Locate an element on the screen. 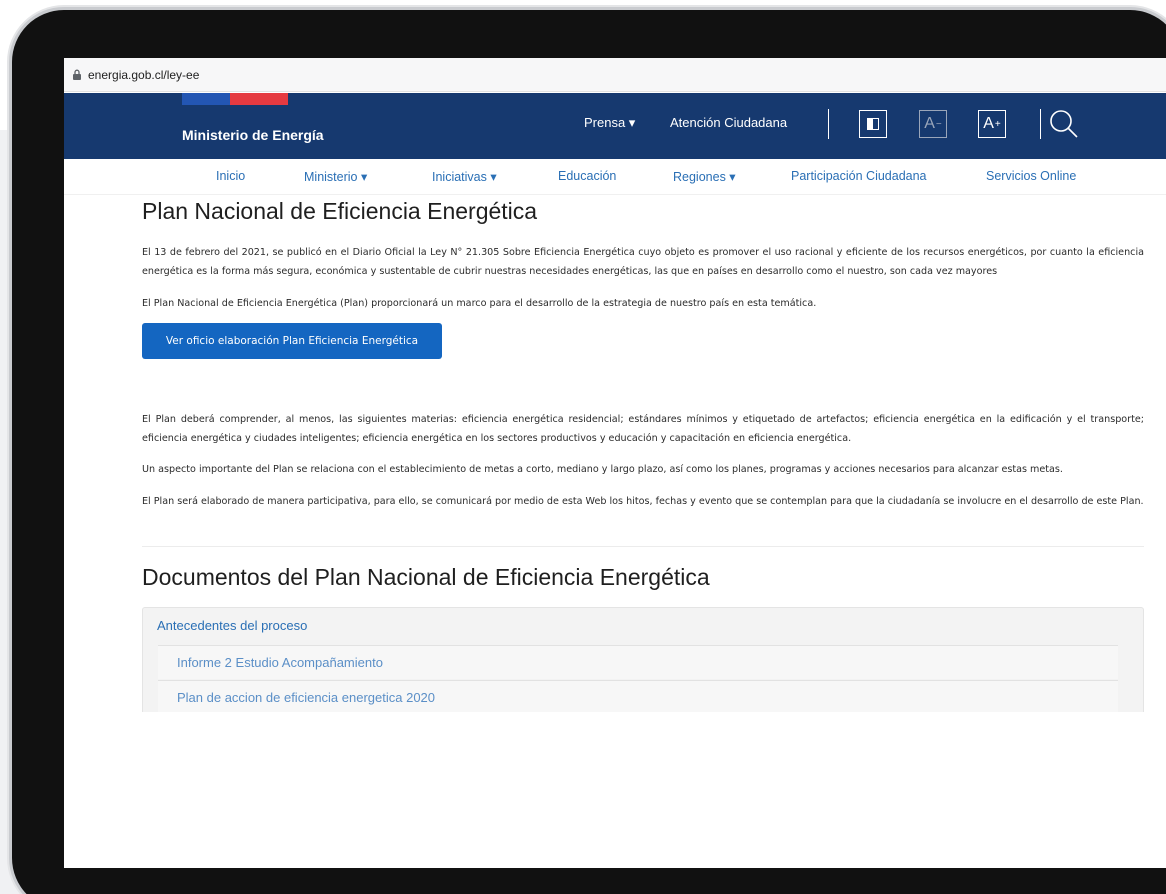  minus-icon: − is located at coordinates (938, 124).